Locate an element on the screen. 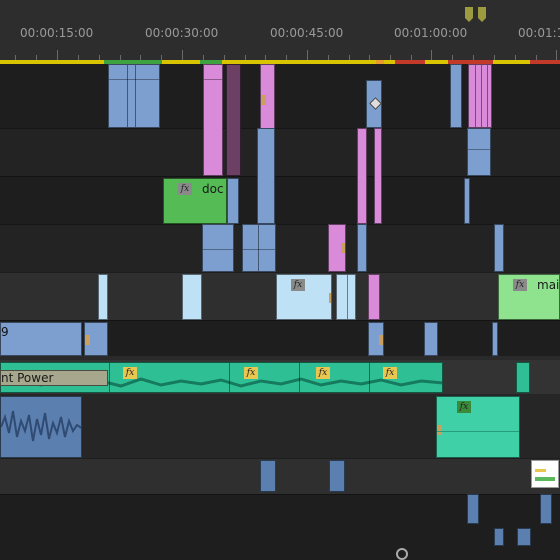 This screenshot has height=560, width=560. keyframe-diamond-icon is located at coordinates (375, 103).